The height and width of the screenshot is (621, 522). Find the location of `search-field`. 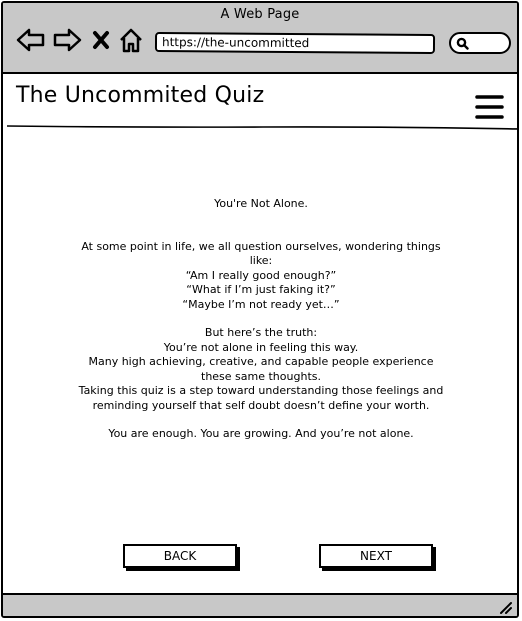

search-field is located at coordinates (480, 43).